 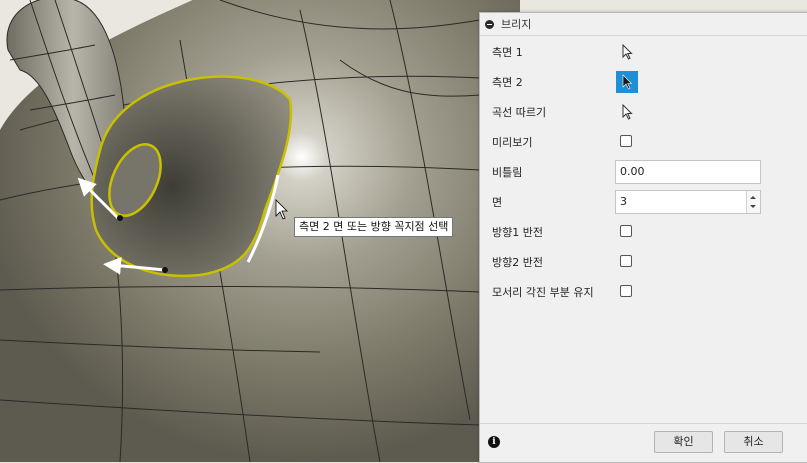 I want to click on row-faces: 면 3, so click(x=643, y=202).